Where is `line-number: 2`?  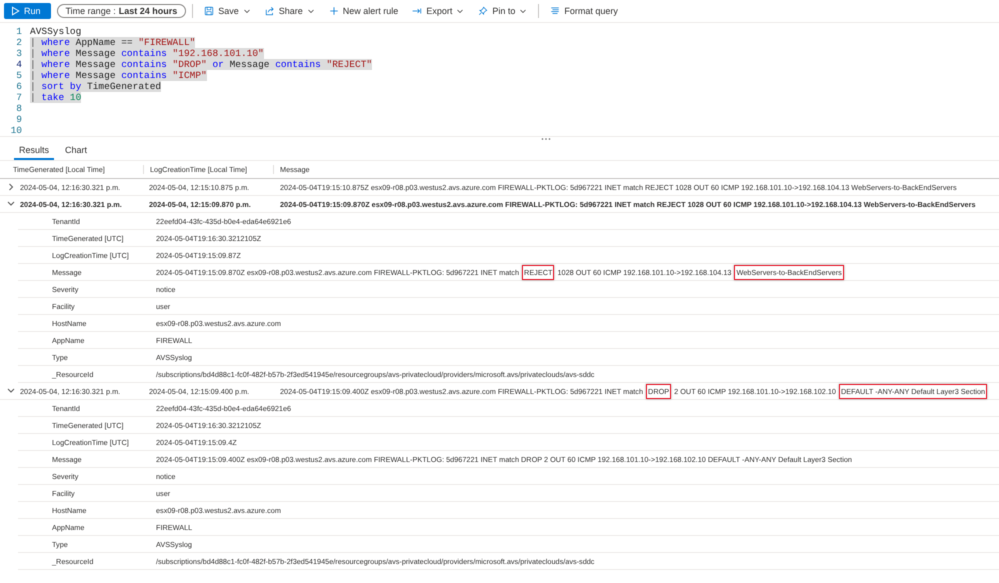
line-number: 2 is located at coordinates (19, 42).